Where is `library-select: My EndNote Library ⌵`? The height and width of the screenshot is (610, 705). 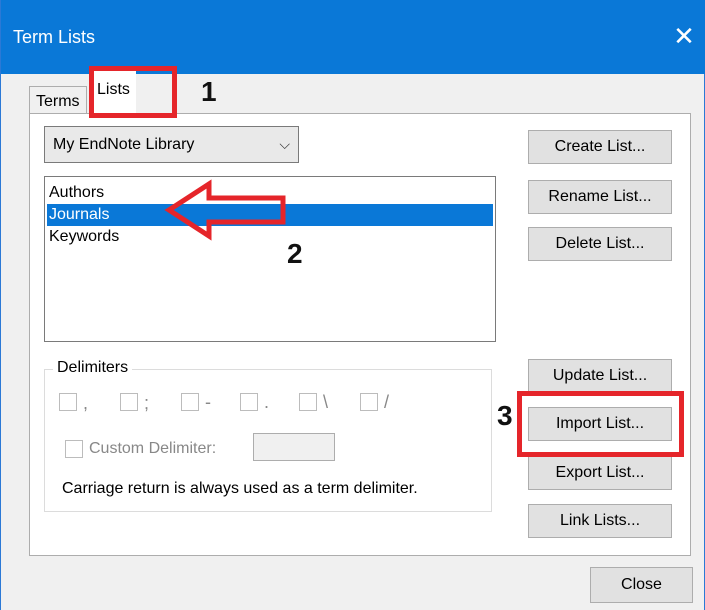 library-select: My EndNote Library ⌵ is located at coordinates (171, 144).